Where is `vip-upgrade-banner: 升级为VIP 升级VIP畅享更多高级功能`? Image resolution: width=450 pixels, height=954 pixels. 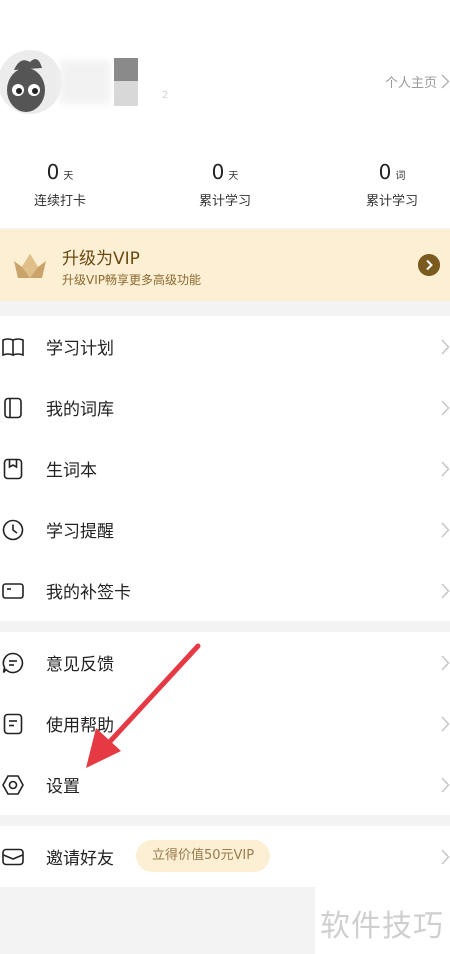 vip-upgrade-banner: 升级为VIP 升级VIP畅享更多高级功能 is located at coordinates (225, 265).